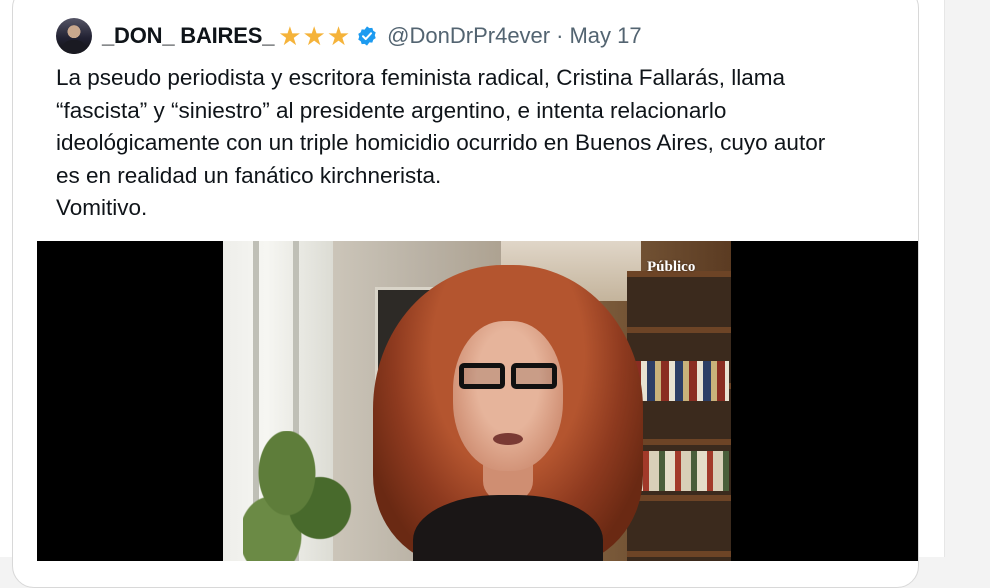  Describe the element at coordinates (367, 36) in the screenshot. I see `verified-badge-icon` at that location.